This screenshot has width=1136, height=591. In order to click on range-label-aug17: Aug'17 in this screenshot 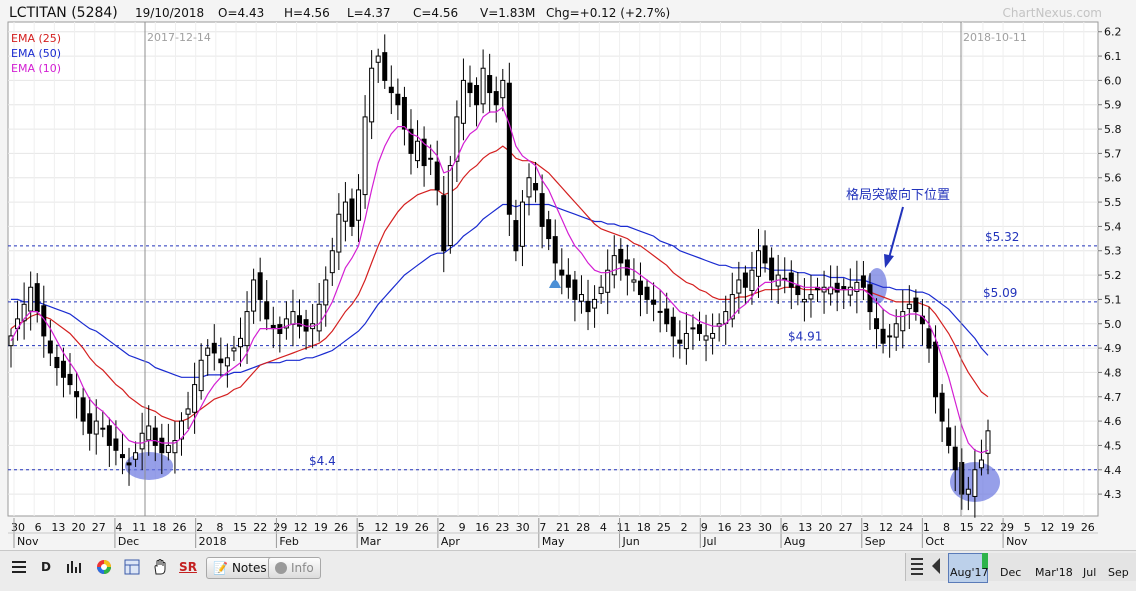, I will do `click(969, 572)`.